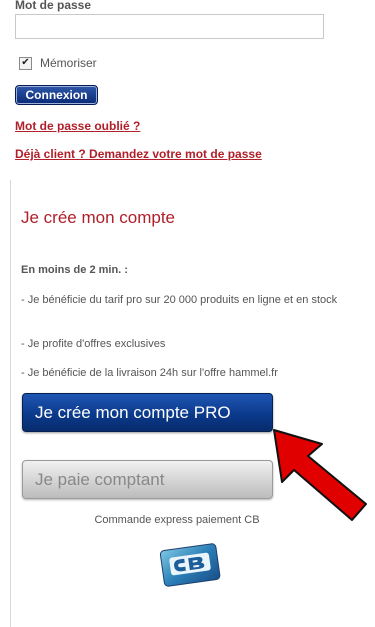  What do you see at coordinates (190, 565) in the screenshot?
I see `cb-card-logo` at bounding box center [190, 565].